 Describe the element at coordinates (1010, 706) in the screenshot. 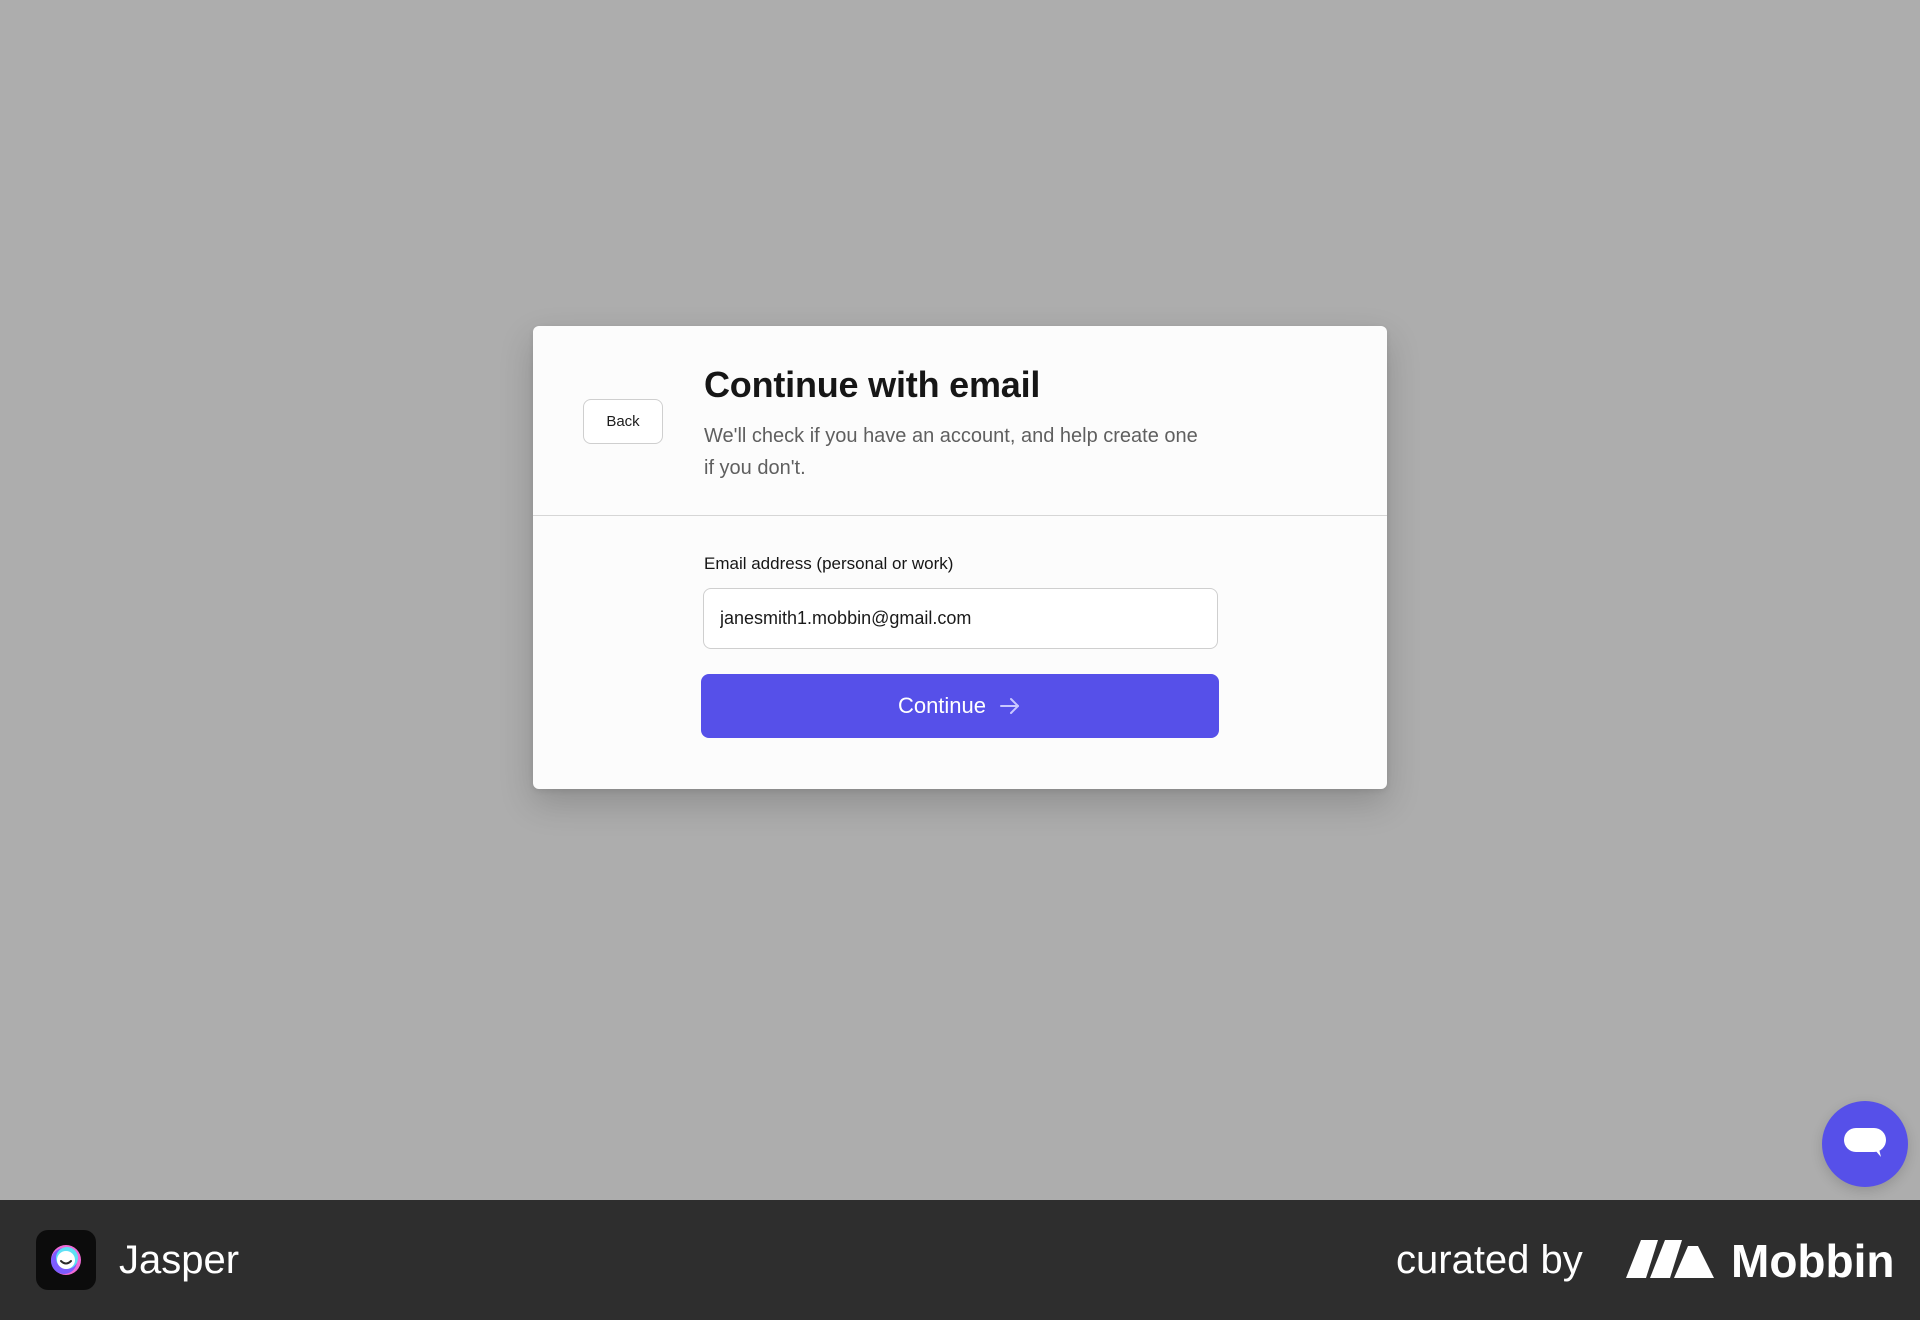

I see `arrow-right-icon` at that location.